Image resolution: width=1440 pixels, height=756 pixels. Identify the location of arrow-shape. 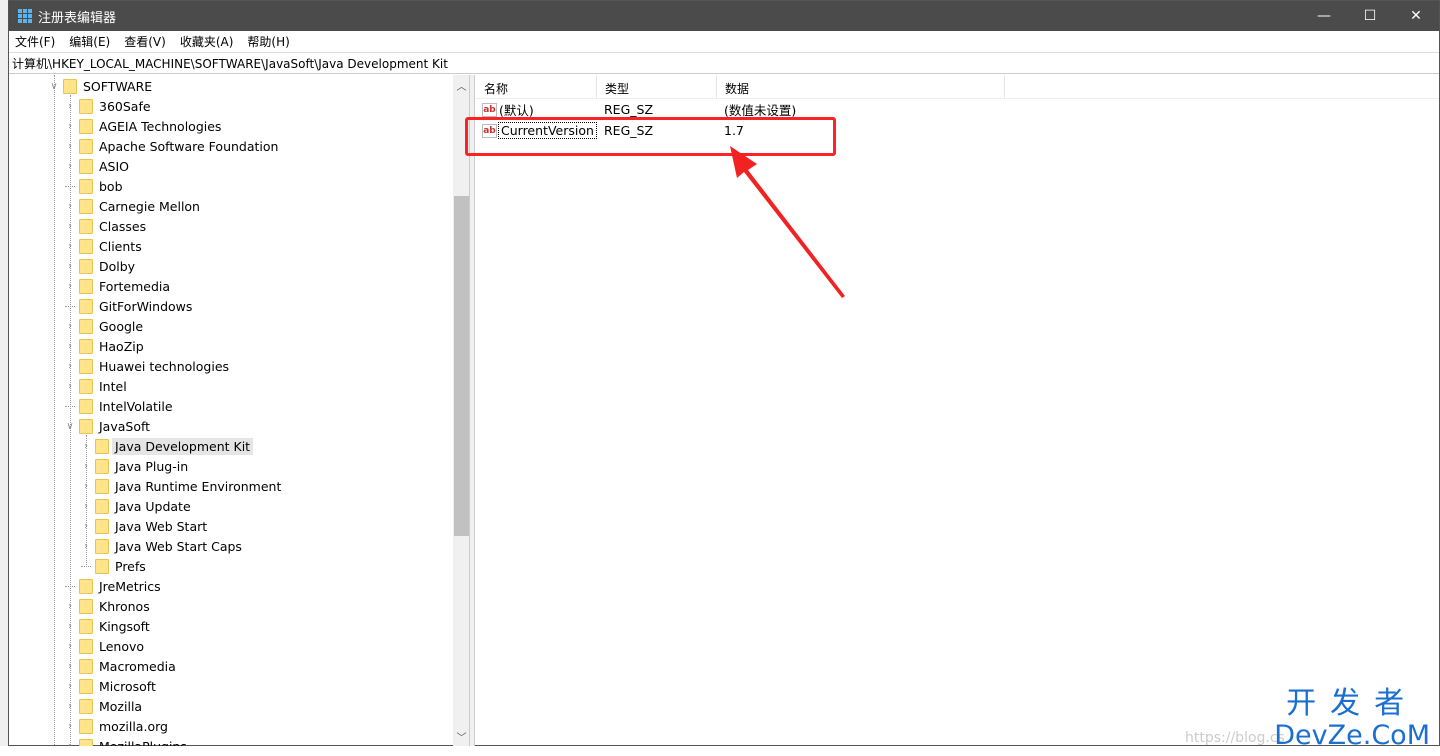
(787, 222).